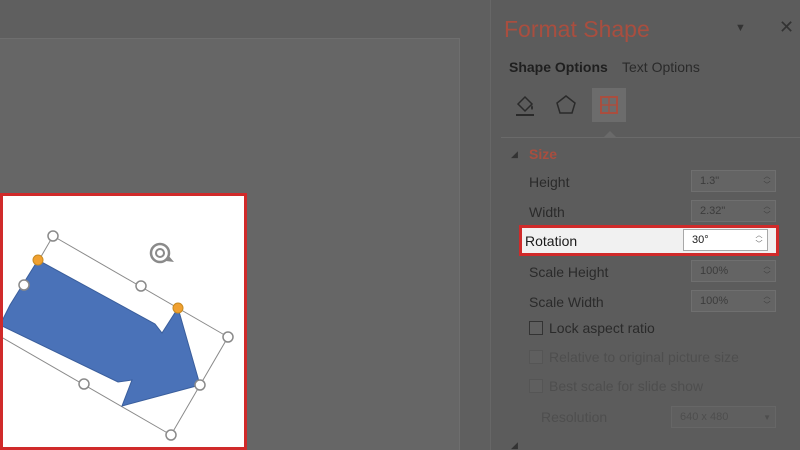  What do you see at coordinates (786, 27) in the screenshot?
I see `close-icon: ✕` at bounding box center [786, 27].